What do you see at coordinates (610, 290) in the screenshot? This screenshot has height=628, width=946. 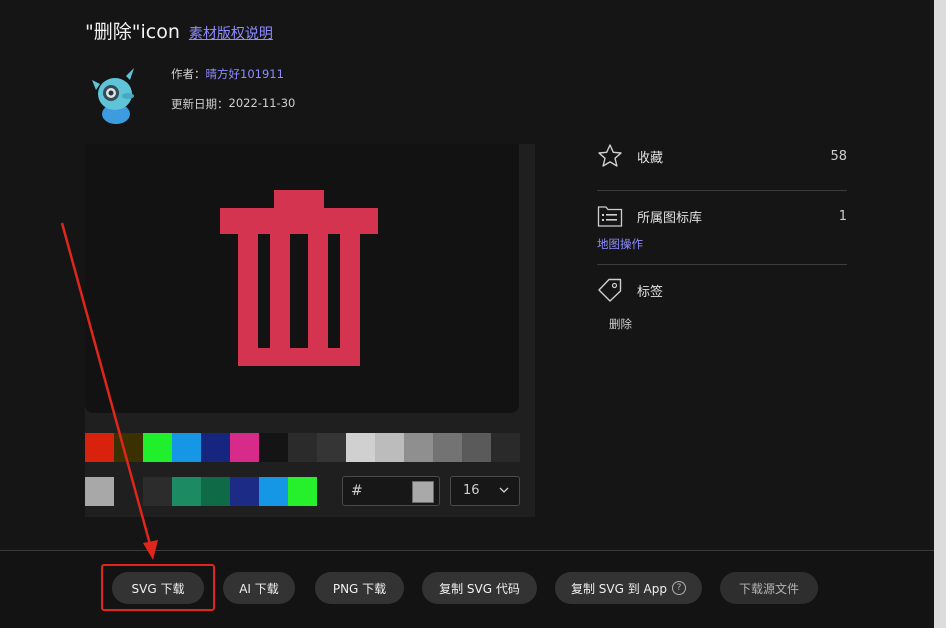 I see `tag-icon` at bounding box center [610, 290].